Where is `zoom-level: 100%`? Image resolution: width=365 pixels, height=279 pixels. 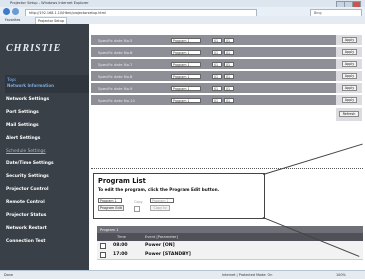
zoom-level: 100% is located at coordinates (341, 275).